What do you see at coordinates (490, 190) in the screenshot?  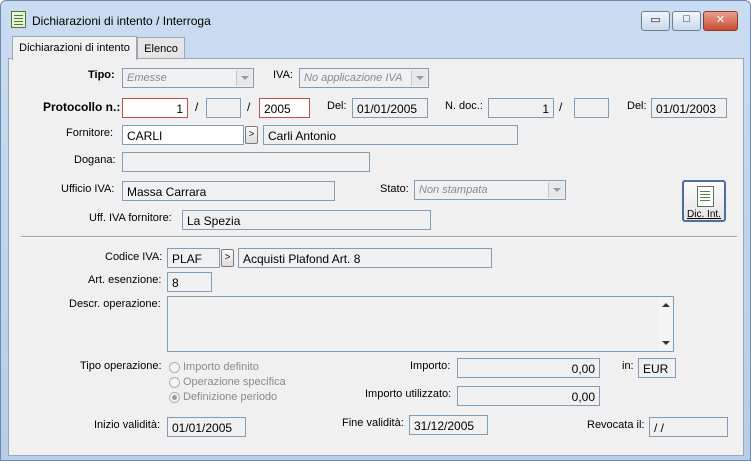 I see `stato-select: Non stampata` at bounding box center [490, 190].